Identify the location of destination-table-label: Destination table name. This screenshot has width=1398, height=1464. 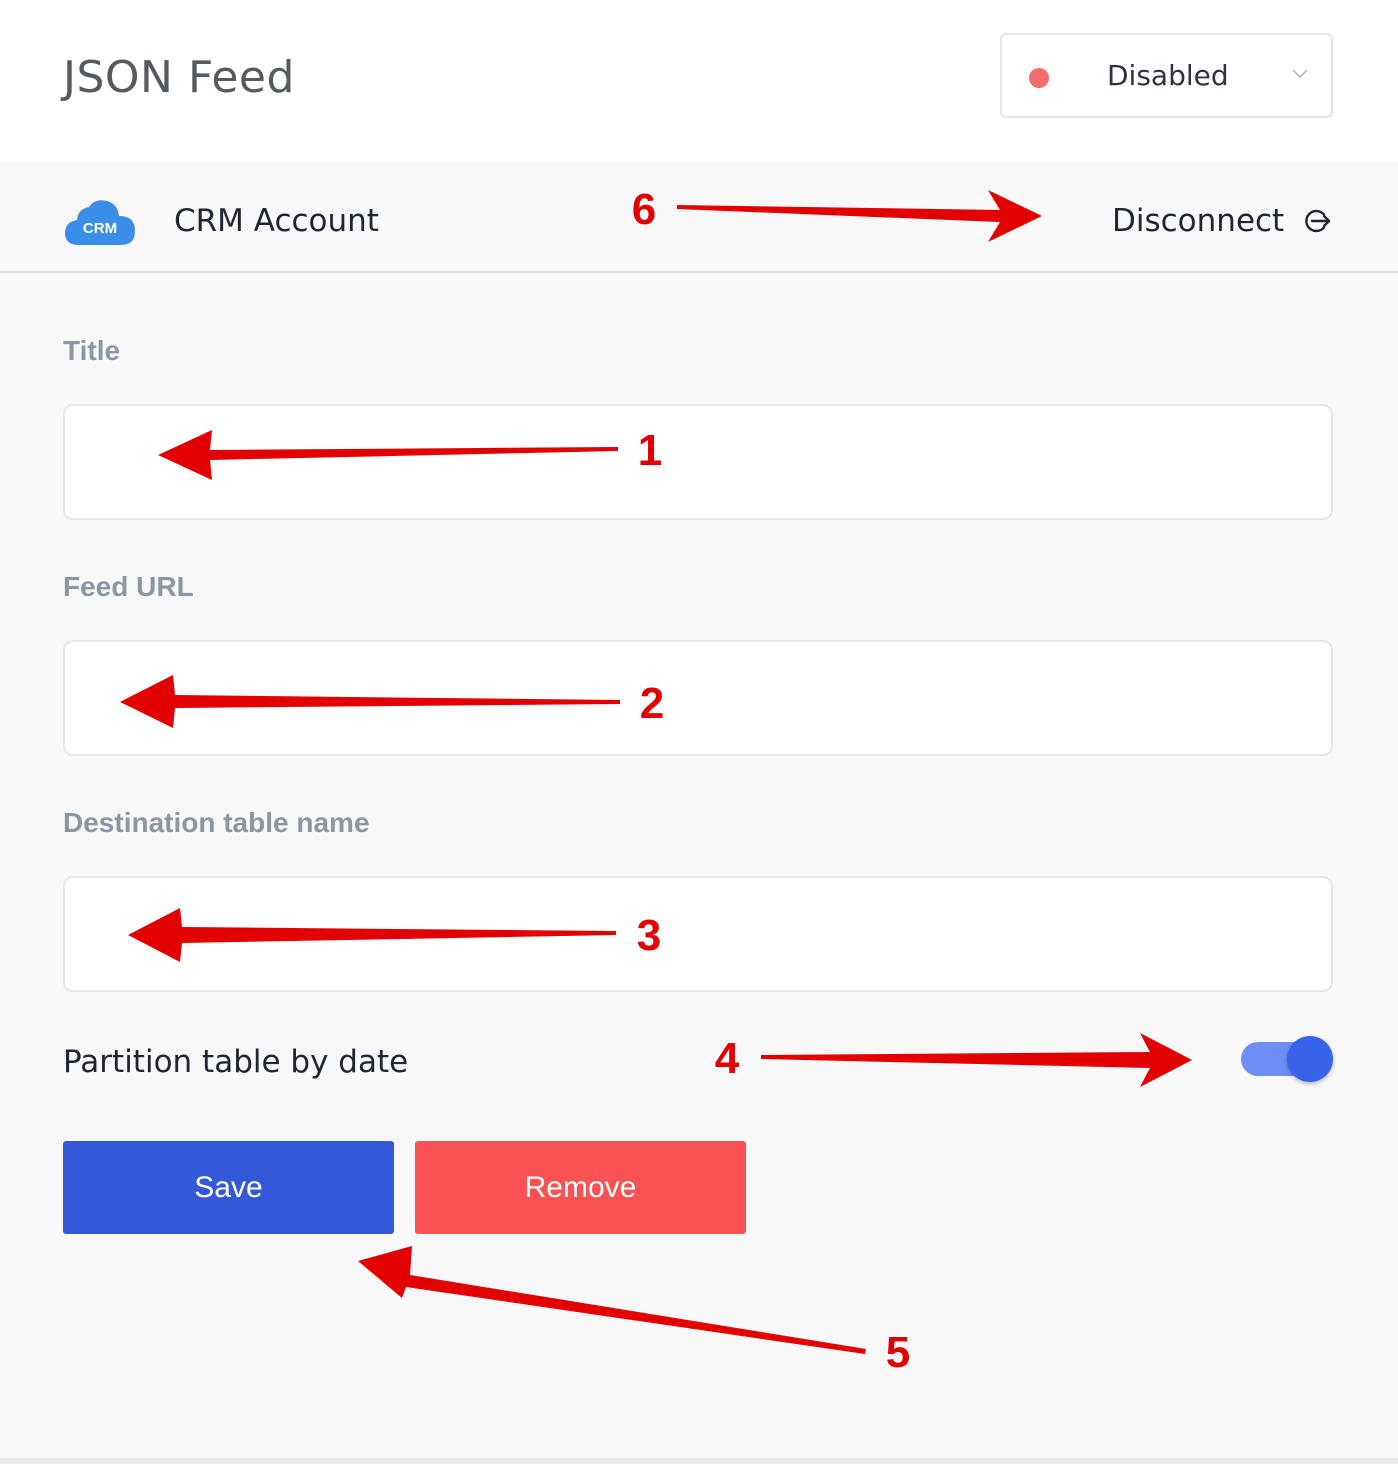
(216, 822).